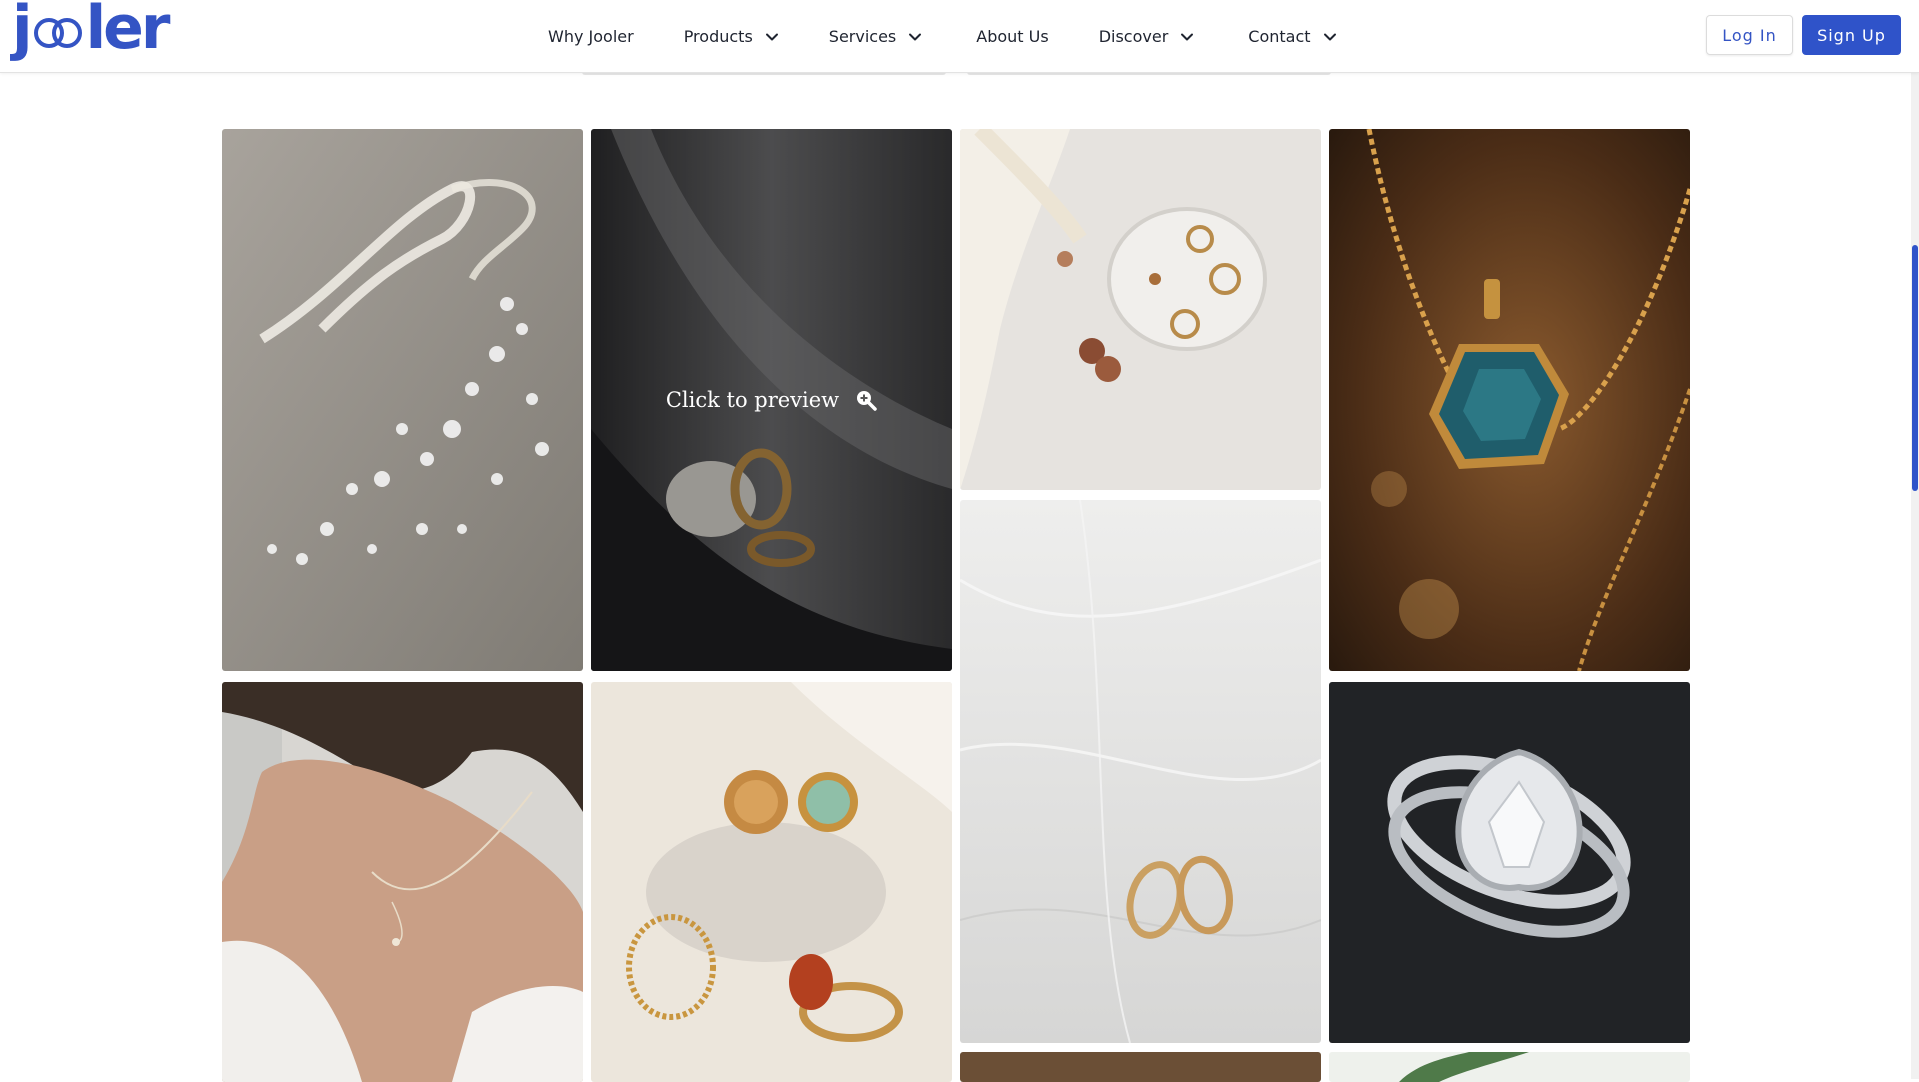  I want to click on nav-label: Services, so click(862, 36).